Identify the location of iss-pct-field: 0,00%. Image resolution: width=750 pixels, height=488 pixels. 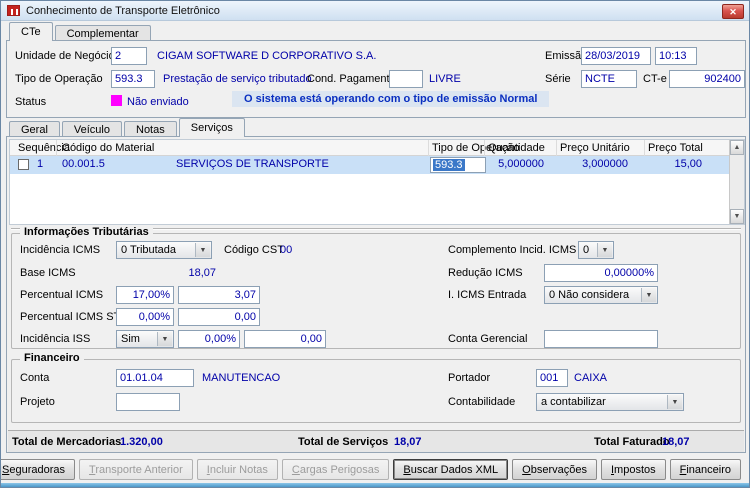
(209, 339).